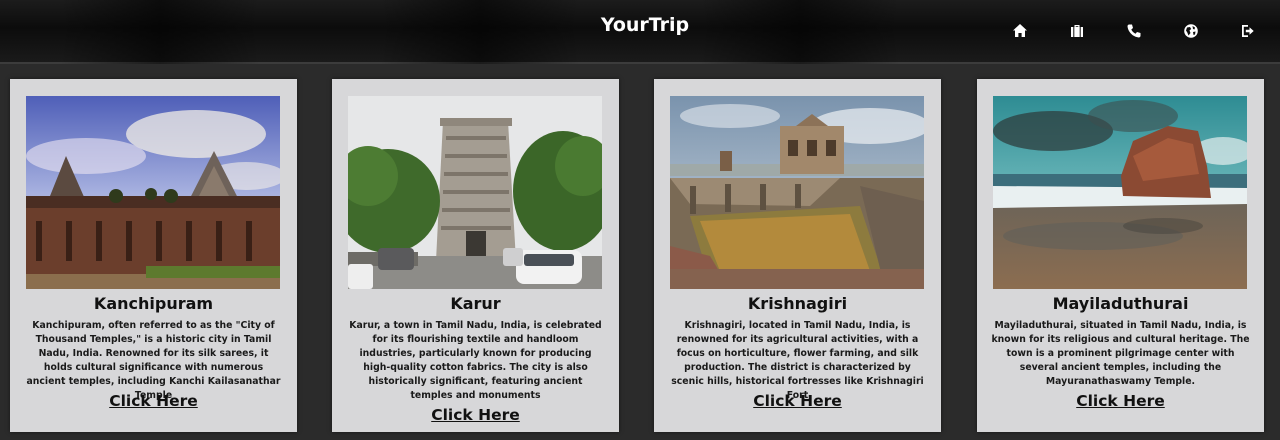  I want to click on mayiladuthurai-beach-photo, so click(1120, 192).